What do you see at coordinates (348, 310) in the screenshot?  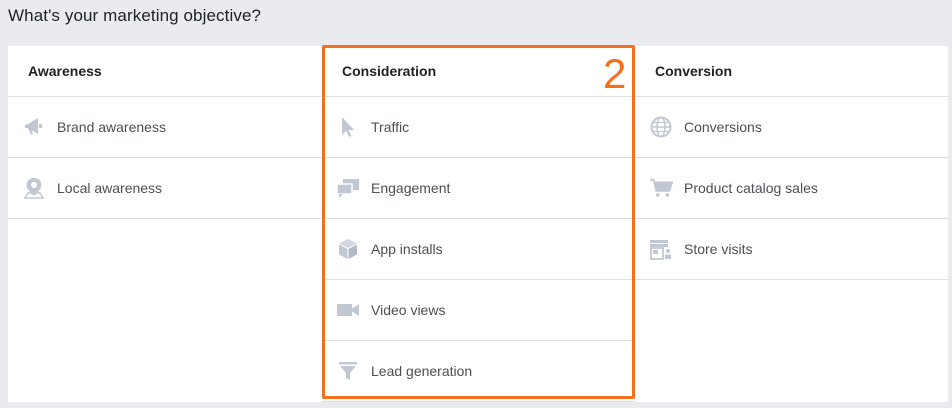 I see `video-camera-icon` at bounding box center [348, 310].